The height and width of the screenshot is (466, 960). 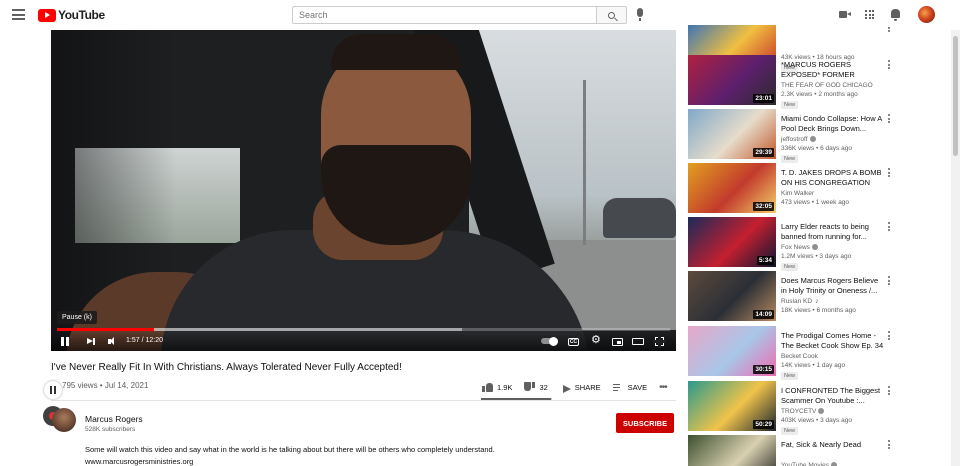 What do you see at coordinates (926, 14) in the screenshot?
I see `account-avatar` at bounding box center [926, 14].